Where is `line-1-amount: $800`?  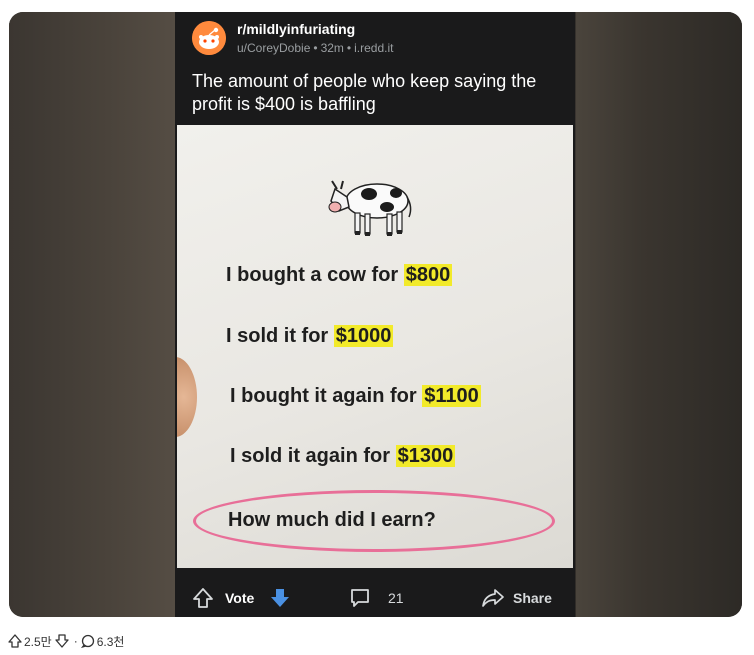 line-1-amount: $800 is located at coordinates (428, 275).